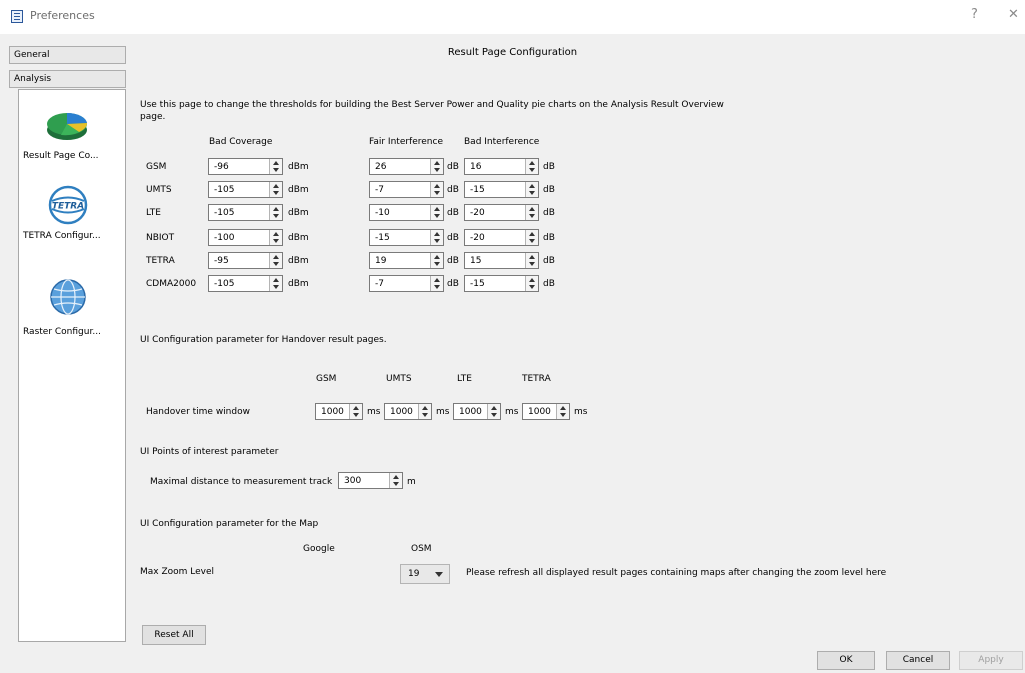 The width and height of the screenshot is (1025, 673). Describe the element at coordinates (406, 142) in the screenshot. I see `header-fair-interference: Fair Interference` at that location.